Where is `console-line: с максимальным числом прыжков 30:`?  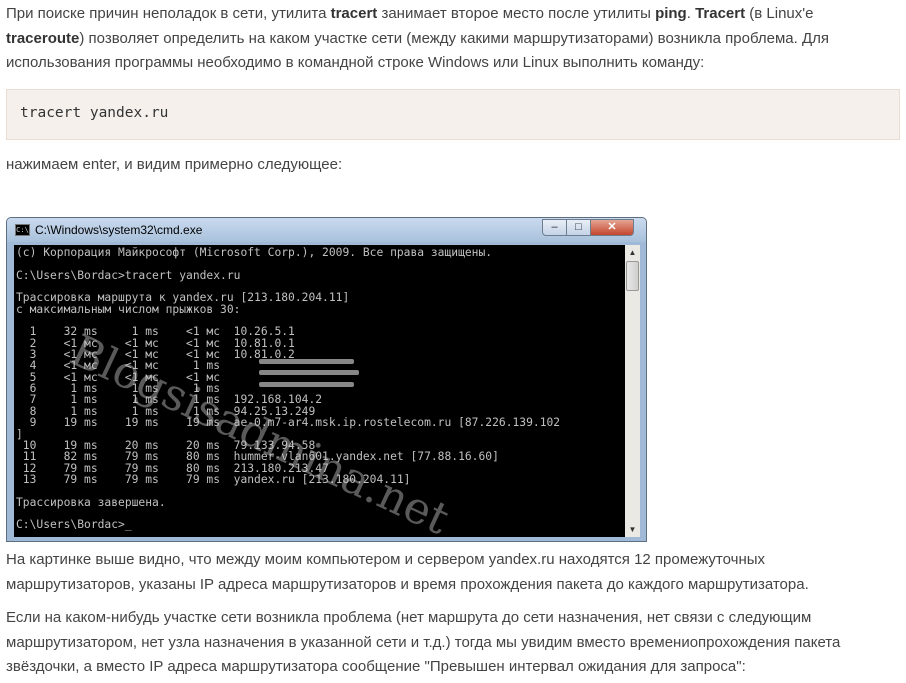
console-line: с максимальным числом прыжков 30: is located at coordinates (128, 309).